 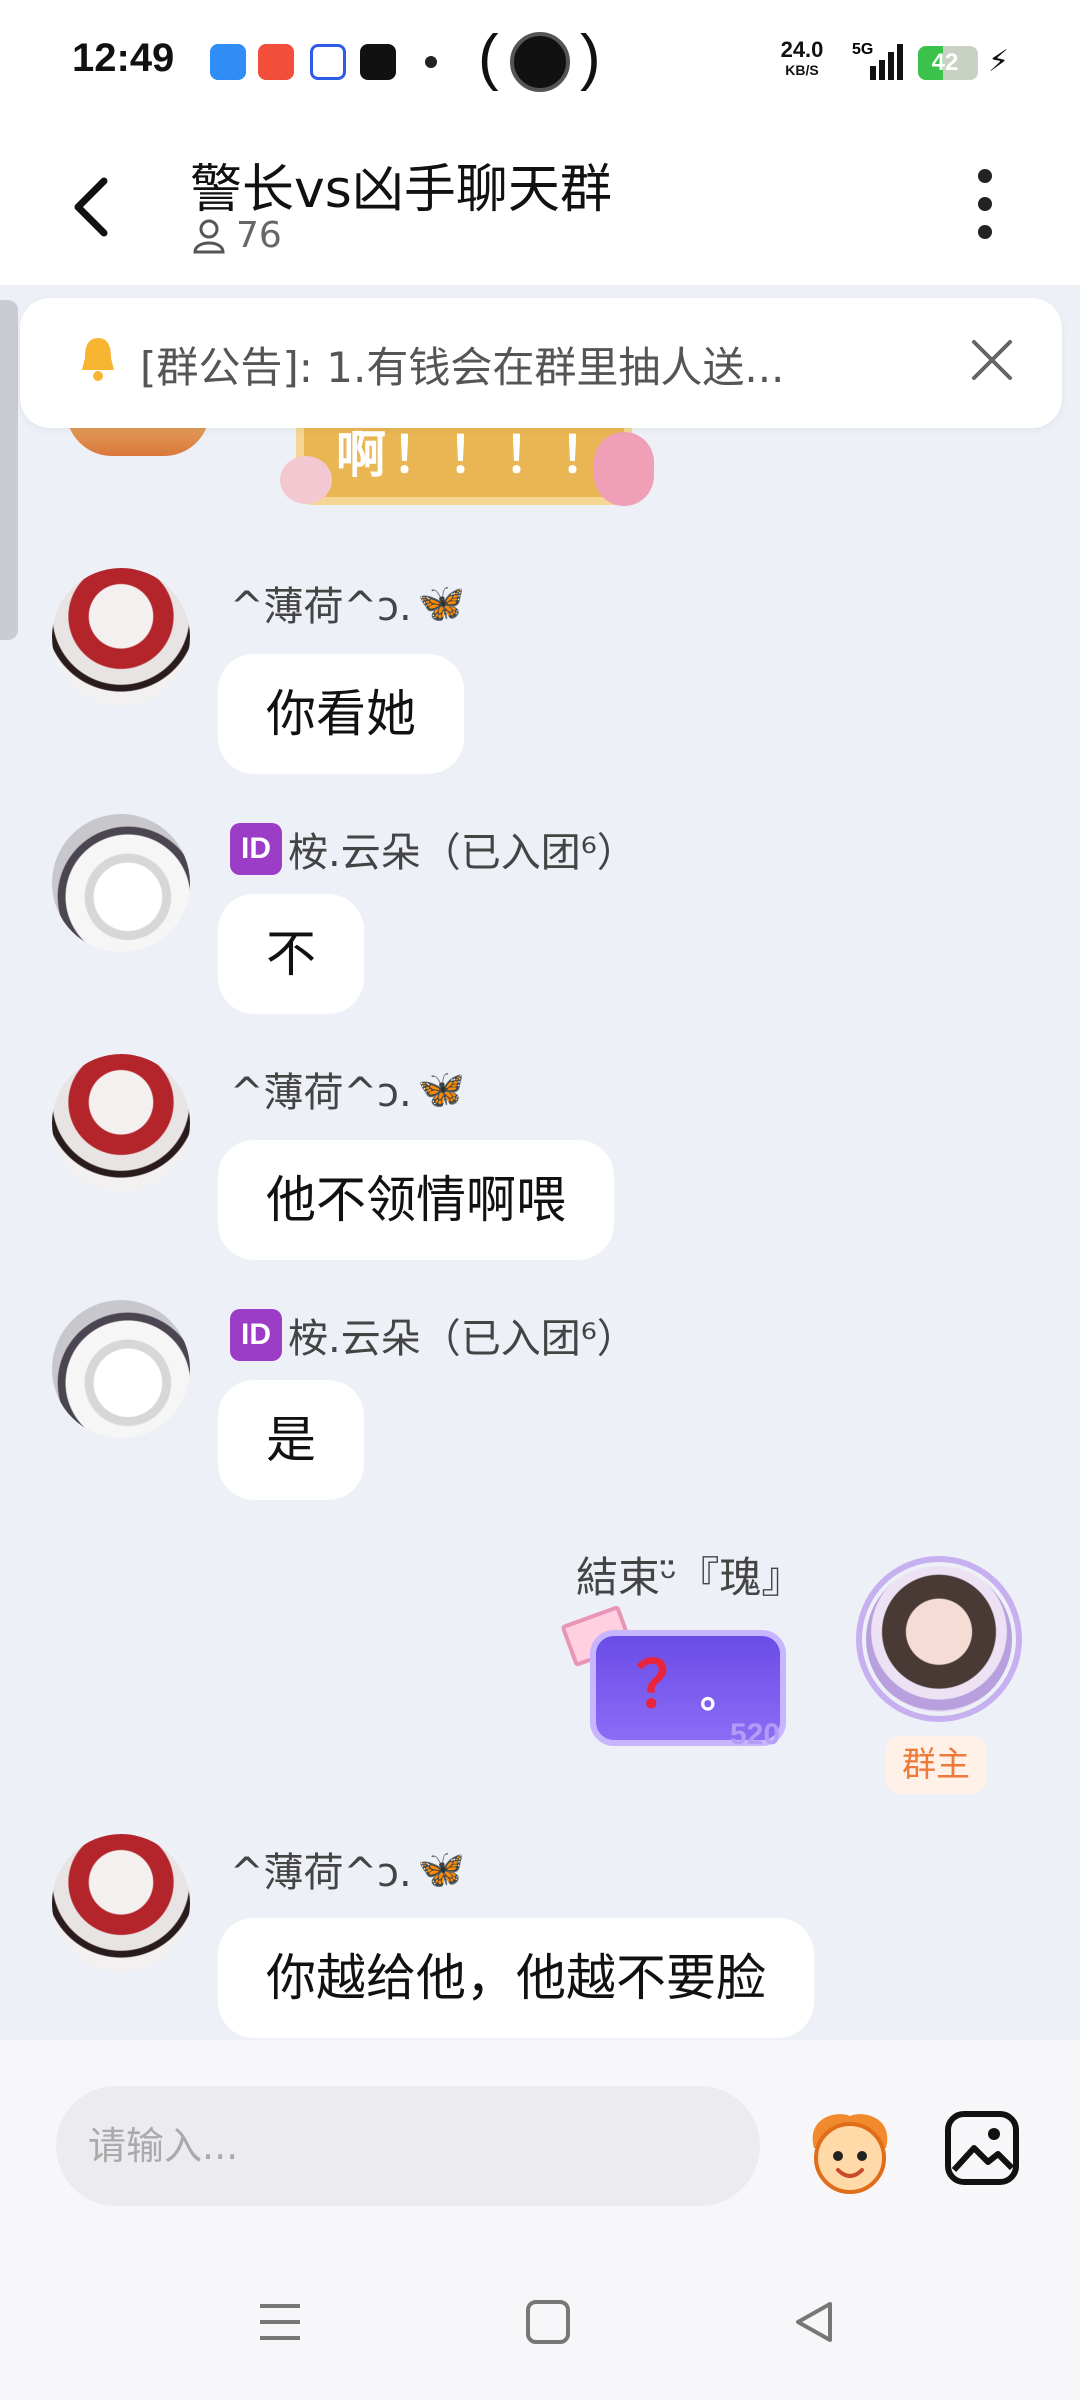 I want to click on self-avatar, so click(x=939, y=1639).